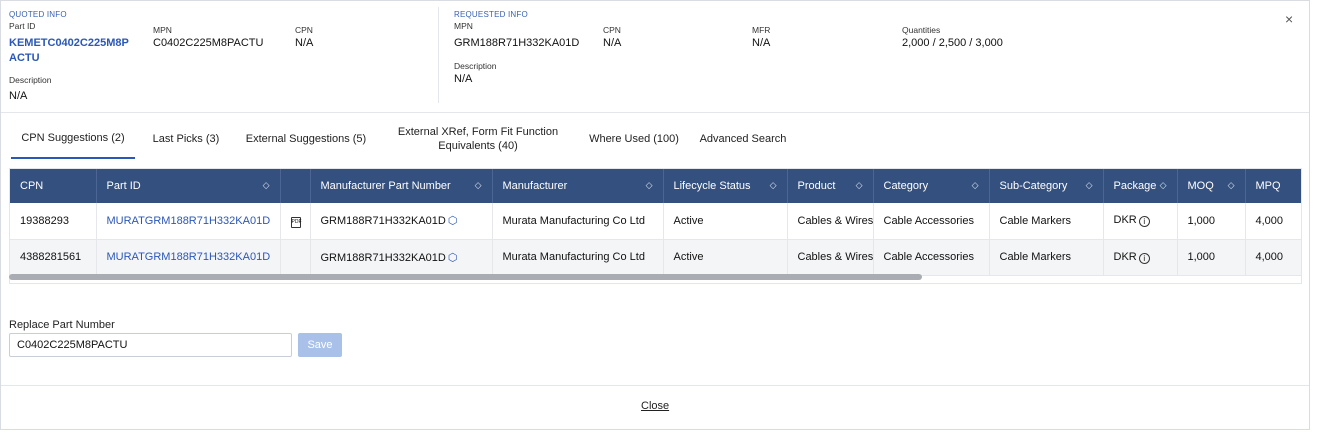  Describe the element at coordinates (306, 139) in the screenshot. I see `tab-external-suggestions: External Suggestions (5)` at that location.